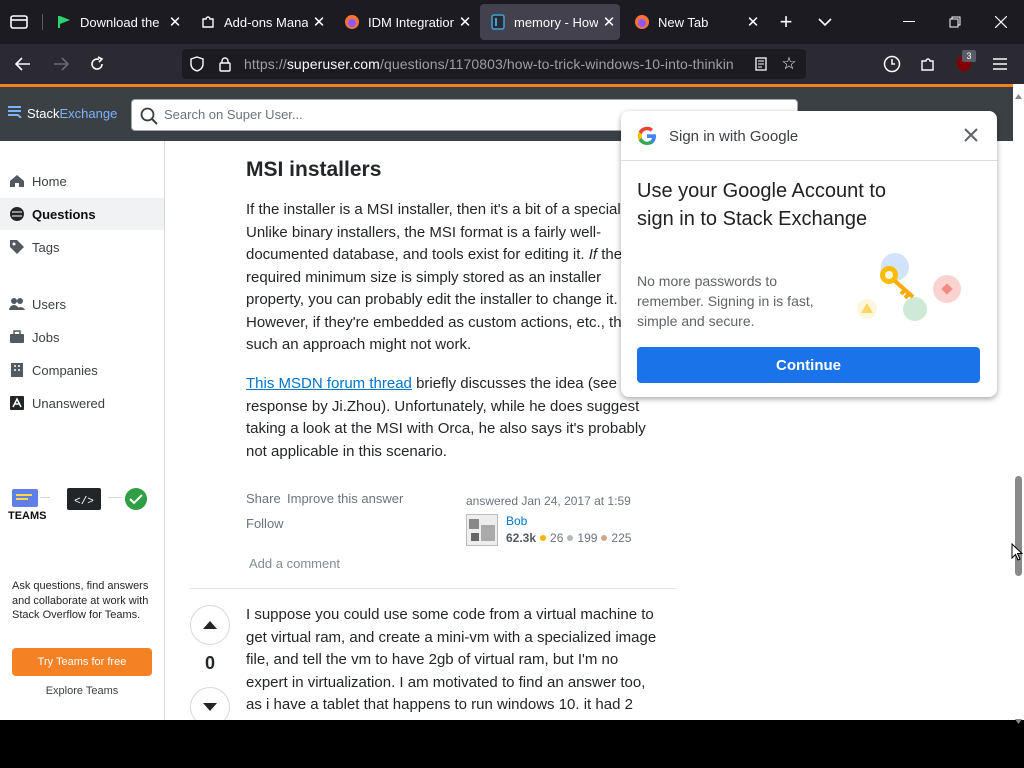  What do you see at coordinates (64, 22) in the screenshot?
I see `green-flag-icon` at bounding box center [64, 22].